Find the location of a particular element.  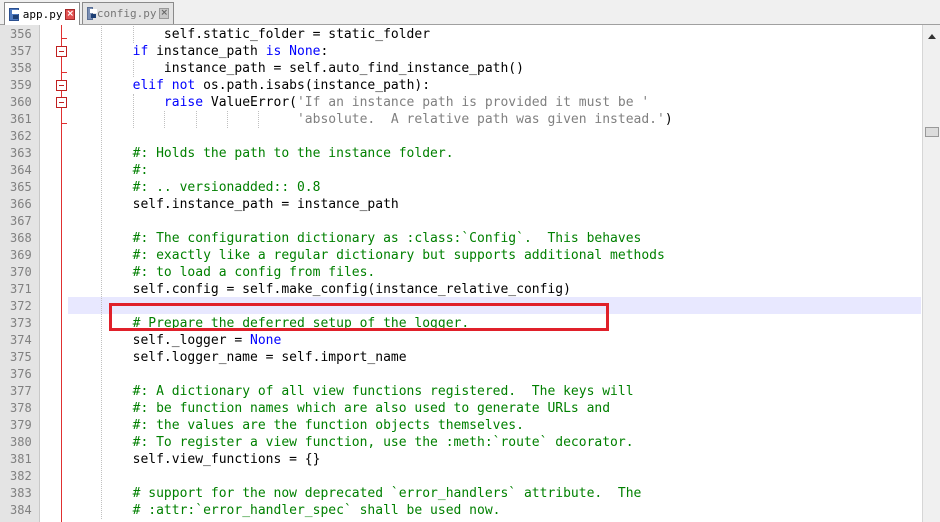

code-text: self.logger_name = self.import_name is located at coordinates (238, 357).